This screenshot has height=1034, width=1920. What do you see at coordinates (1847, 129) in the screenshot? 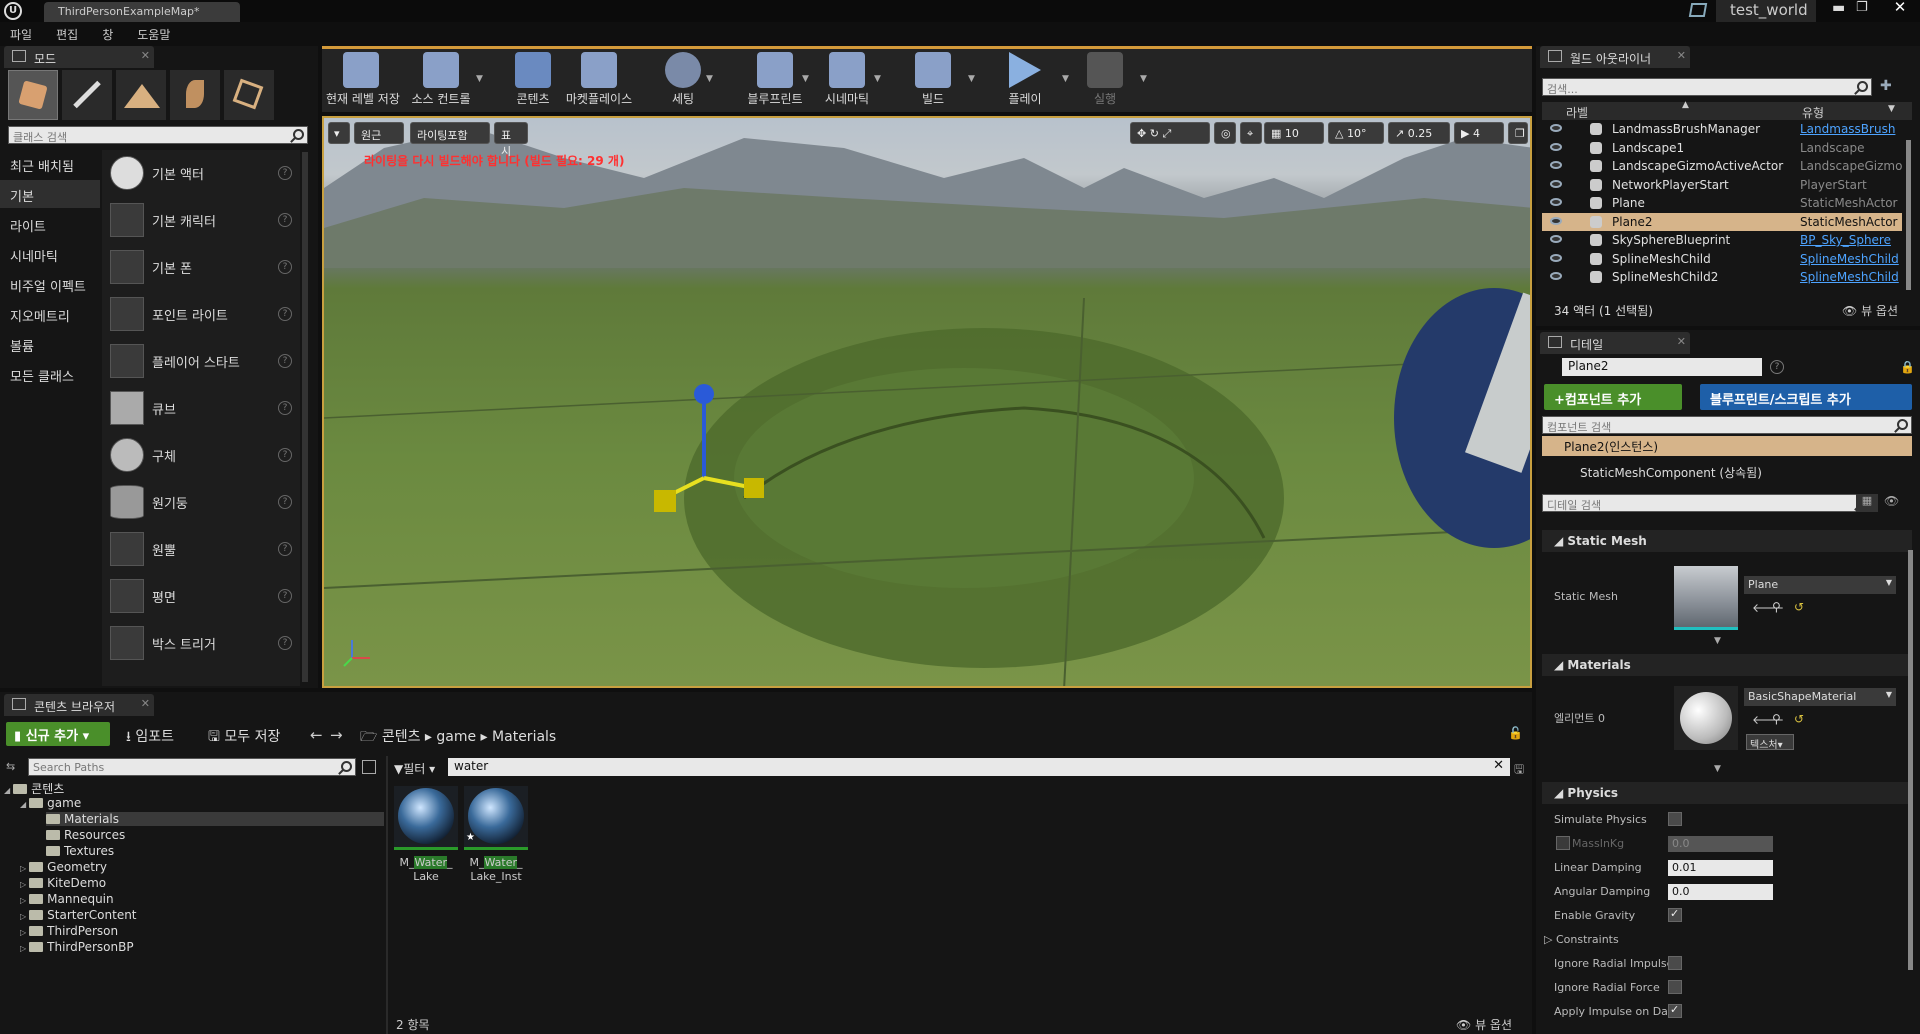
I see `actor-type: LandmassBrush` at bounding box center [1847, 129].